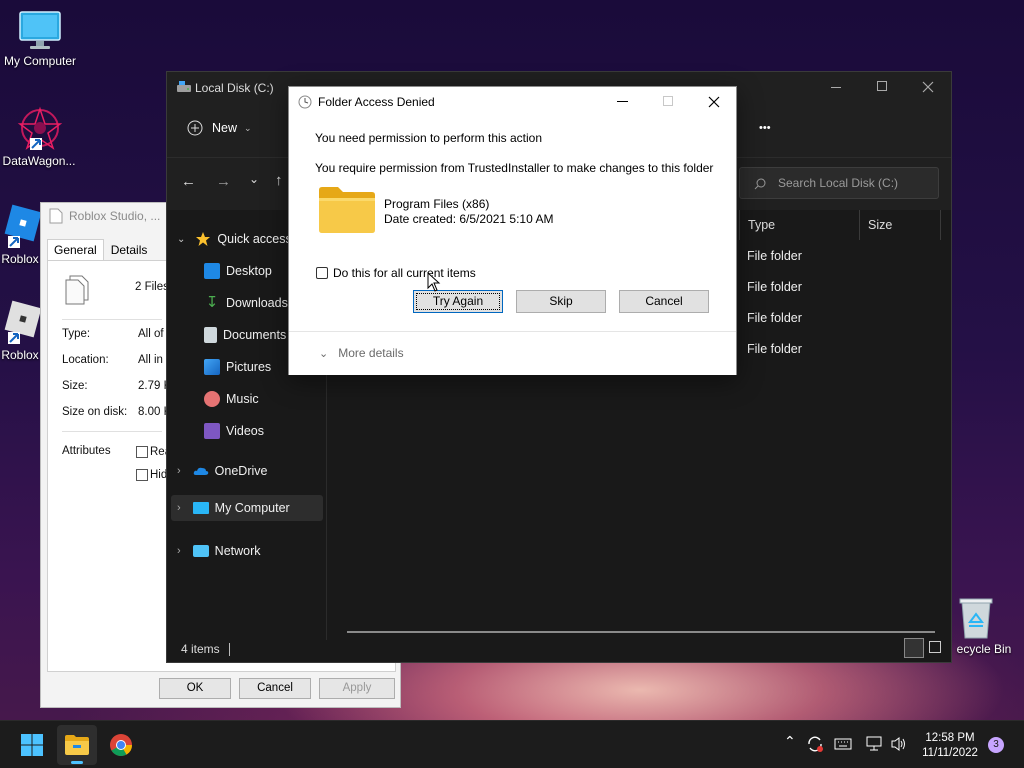 The width and height of the screenshot is (1024, 768). What do you see at coordinates (950, 746) in the screenshot?
I see `taskbar-clock: 12:58 PM 11/11/2022` at bounding box center [950, 746].